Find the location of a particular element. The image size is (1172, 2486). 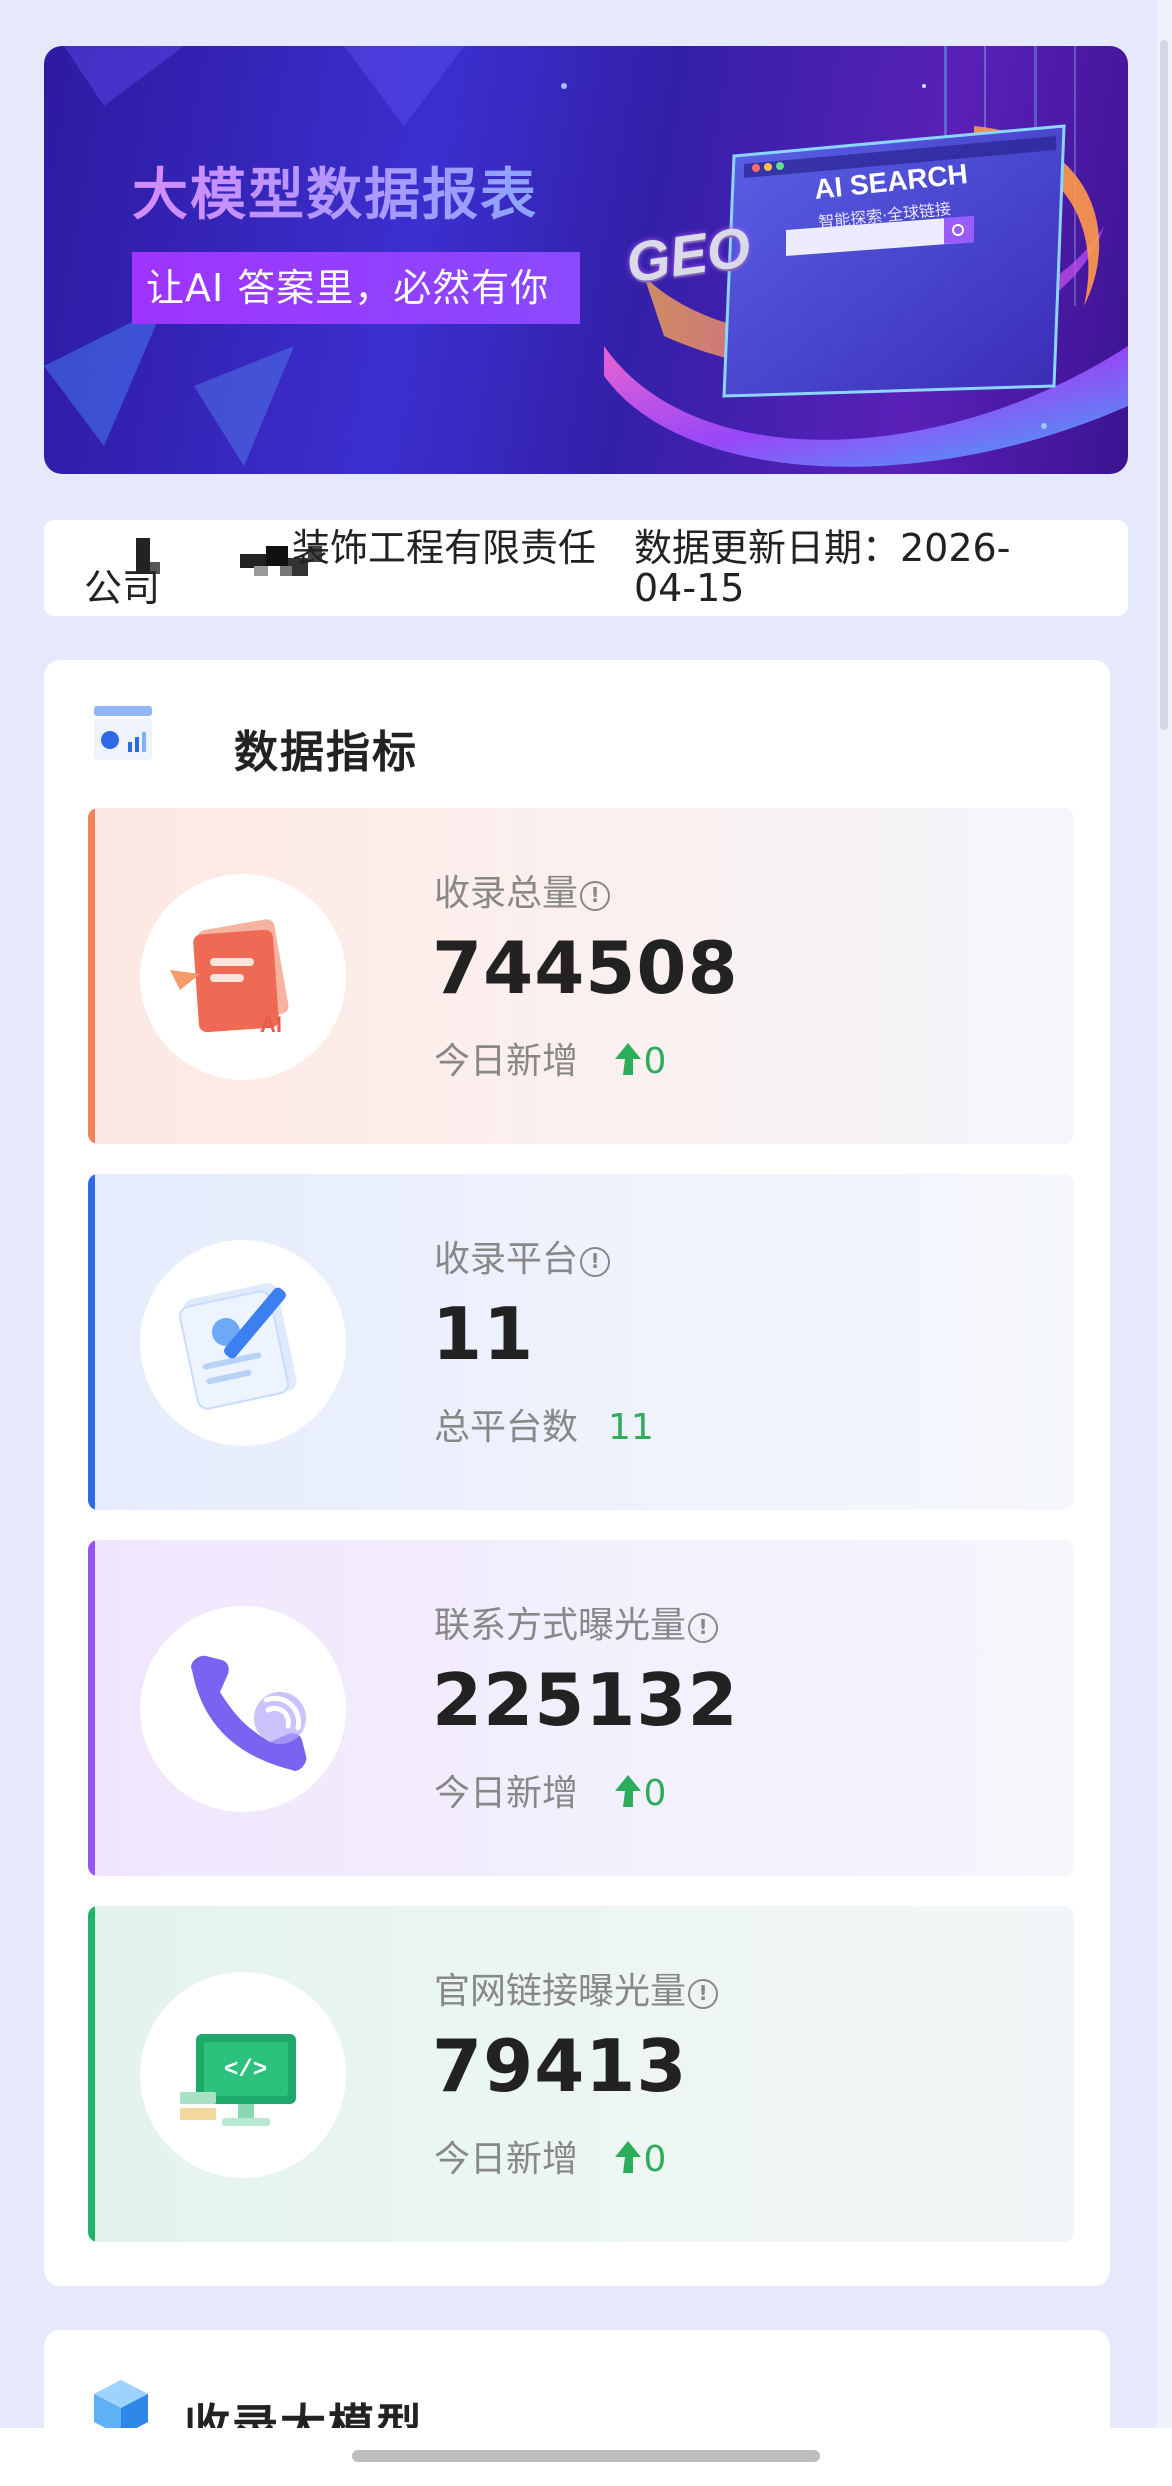

card-icon-badge: </> is located at coordinates (243, 2075).